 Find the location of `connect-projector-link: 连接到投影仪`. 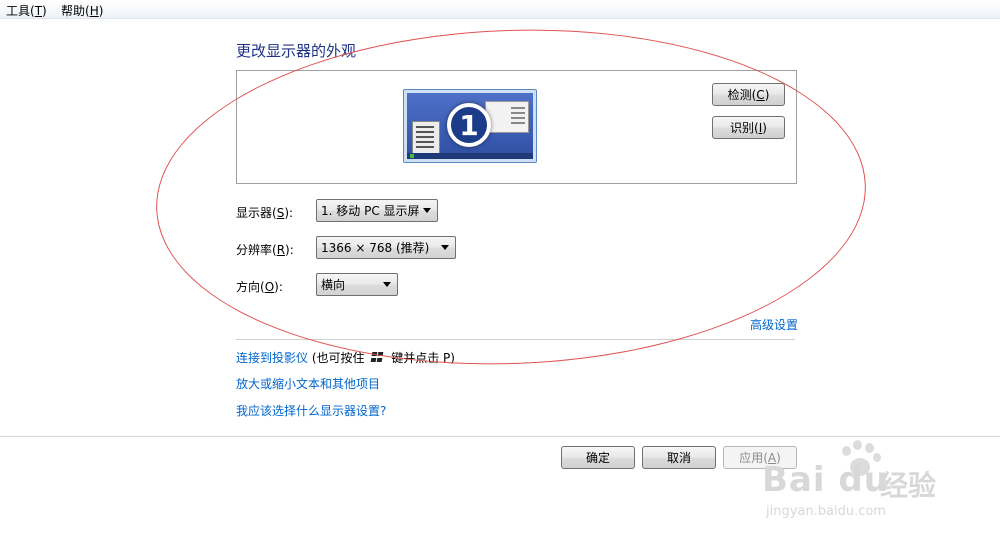

connect-projector-link: 连接到投影仪 is located at coordinates (272, 358).